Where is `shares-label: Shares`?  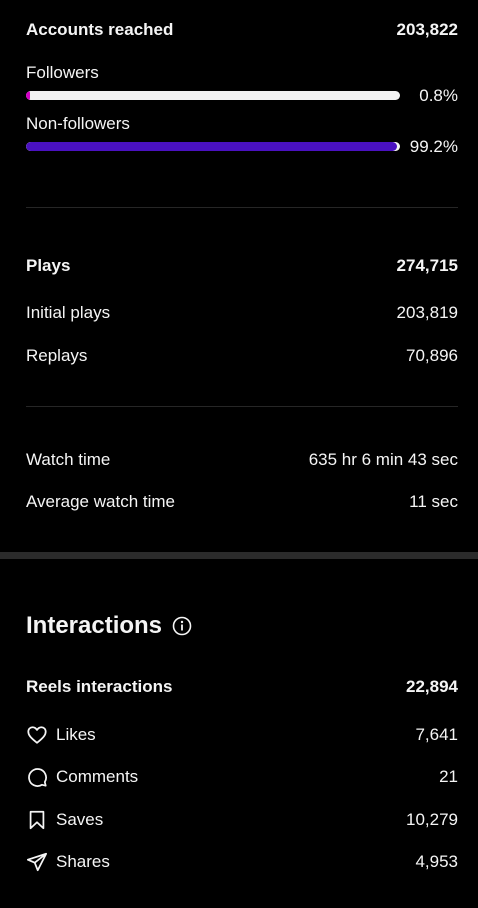 shares-label: Shares is located at coordinates (83, 861).